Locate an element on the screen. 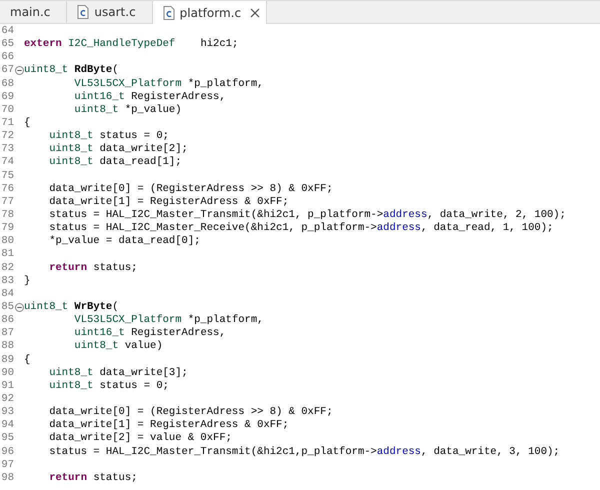  line-number: 94 is located at coordinates (7, 425).